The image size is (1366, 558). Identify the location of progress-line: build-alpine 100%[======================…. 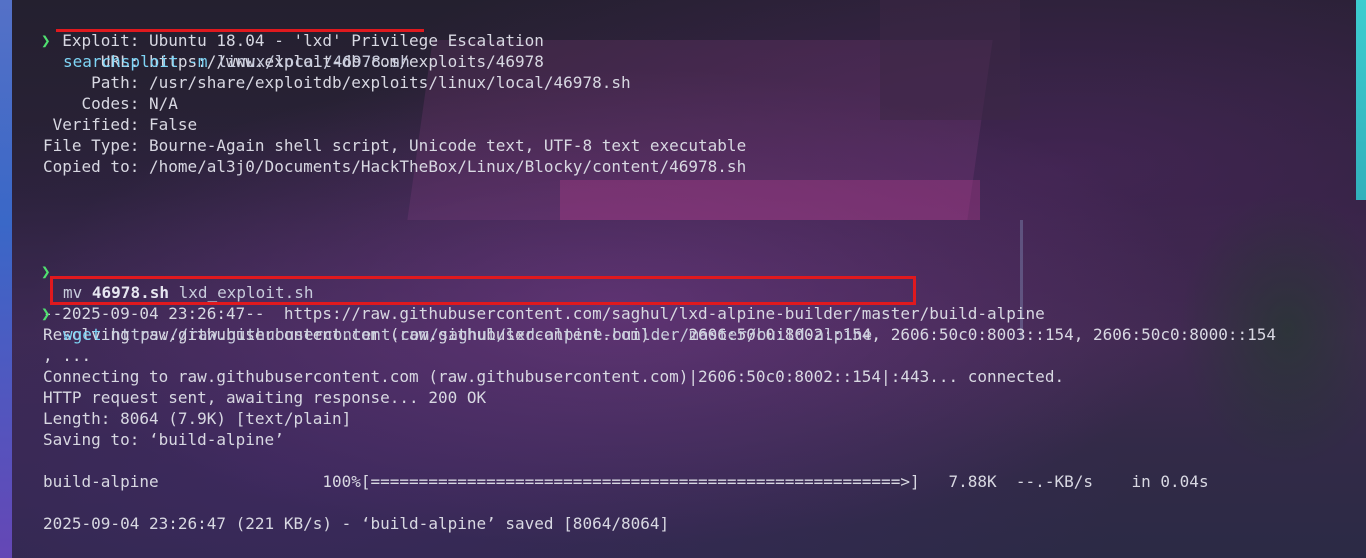
(626, 481).